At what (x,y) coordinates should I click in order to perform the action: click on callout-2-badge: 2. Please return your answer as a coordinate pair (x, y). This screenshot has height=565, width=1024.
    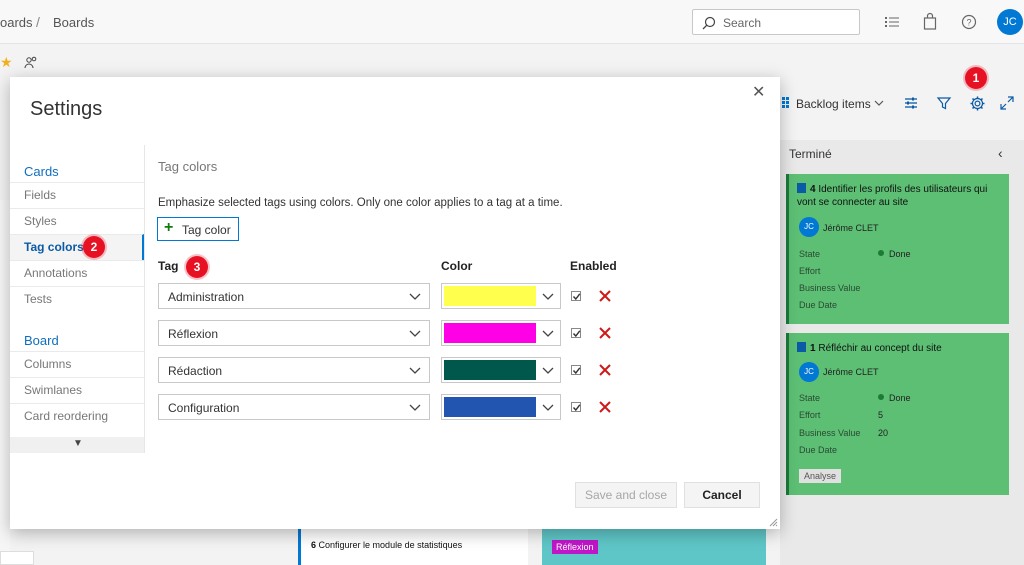
    Looking at the image, I should click on (94, 247).